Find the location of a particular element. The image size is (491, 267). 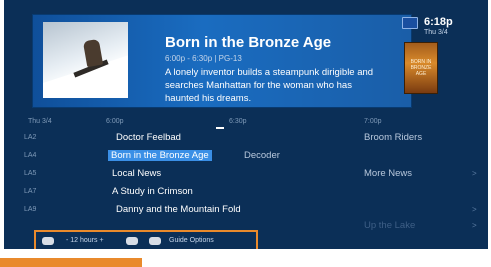

timeline-slot-3: 7:00p is located at coordinates (373, 121).